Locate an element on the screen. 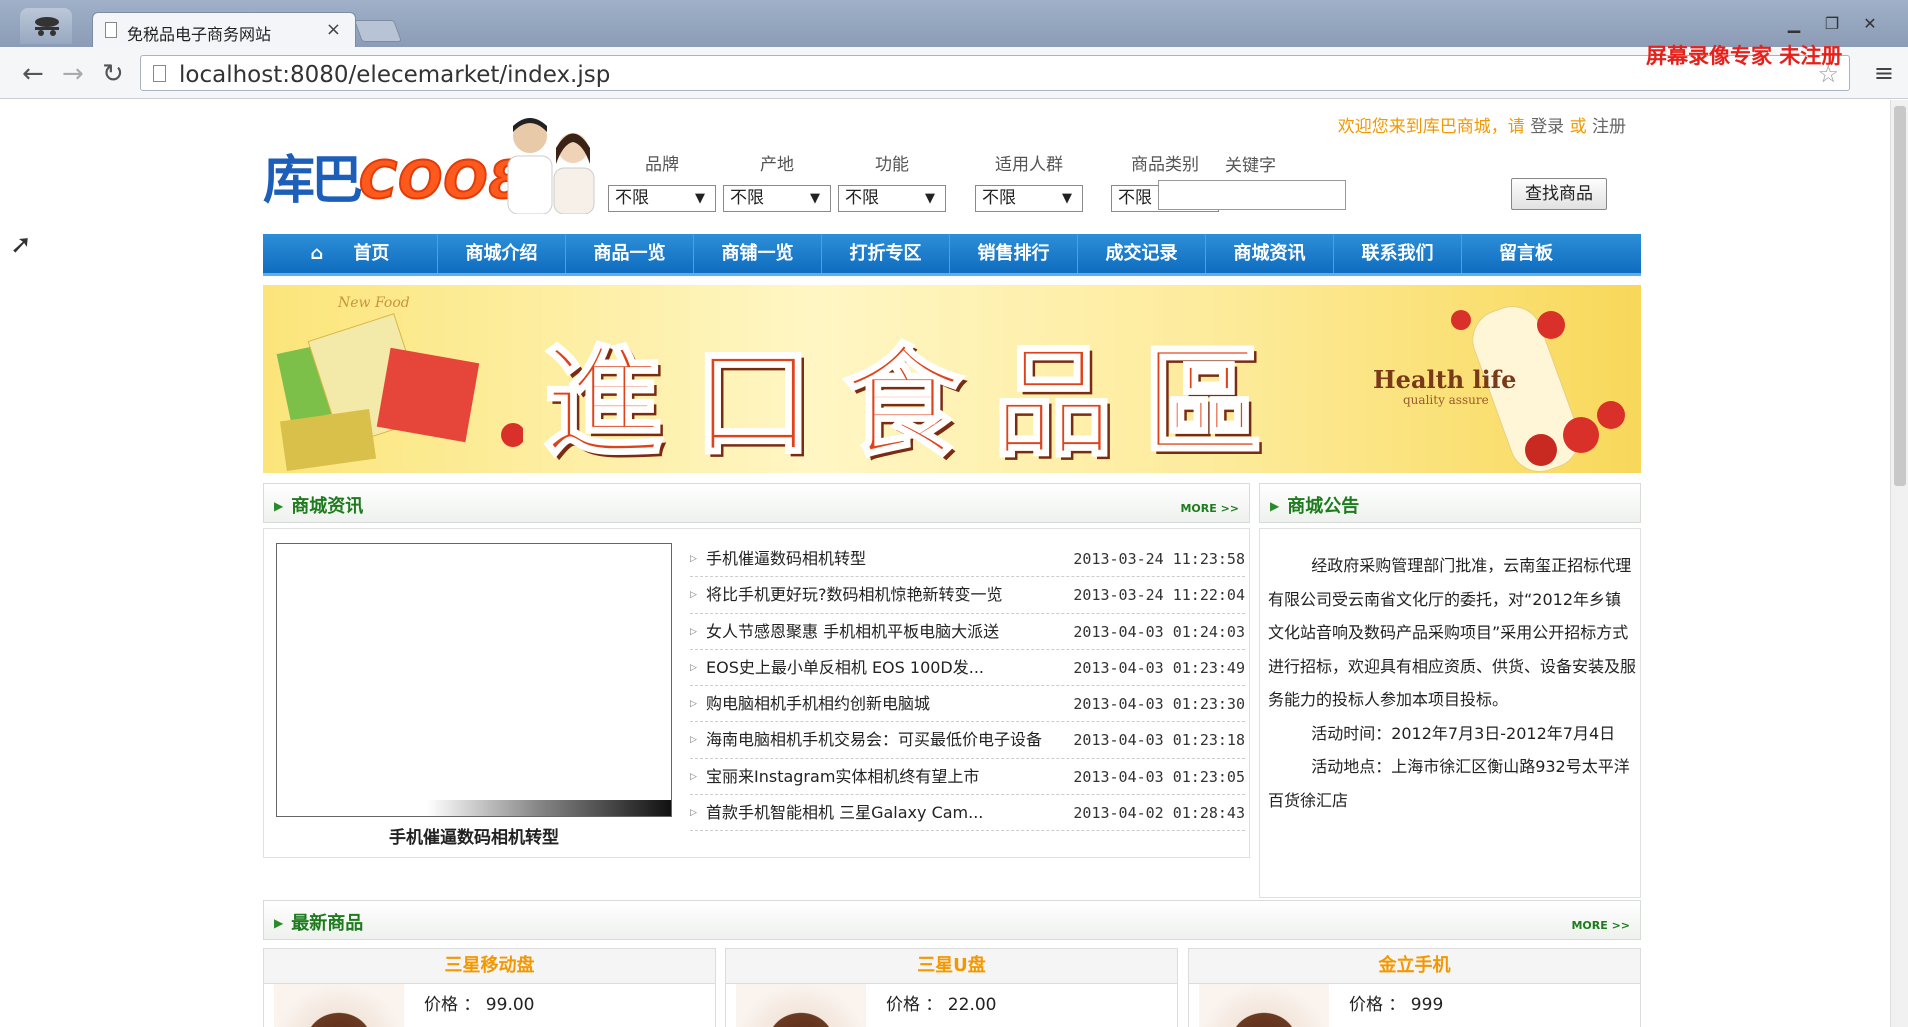 This screenshot has height=1027, width=1908. news-title: 海南电脑相机手机交易会：可买最低价电子设备 is located at coordinates (874, 740).